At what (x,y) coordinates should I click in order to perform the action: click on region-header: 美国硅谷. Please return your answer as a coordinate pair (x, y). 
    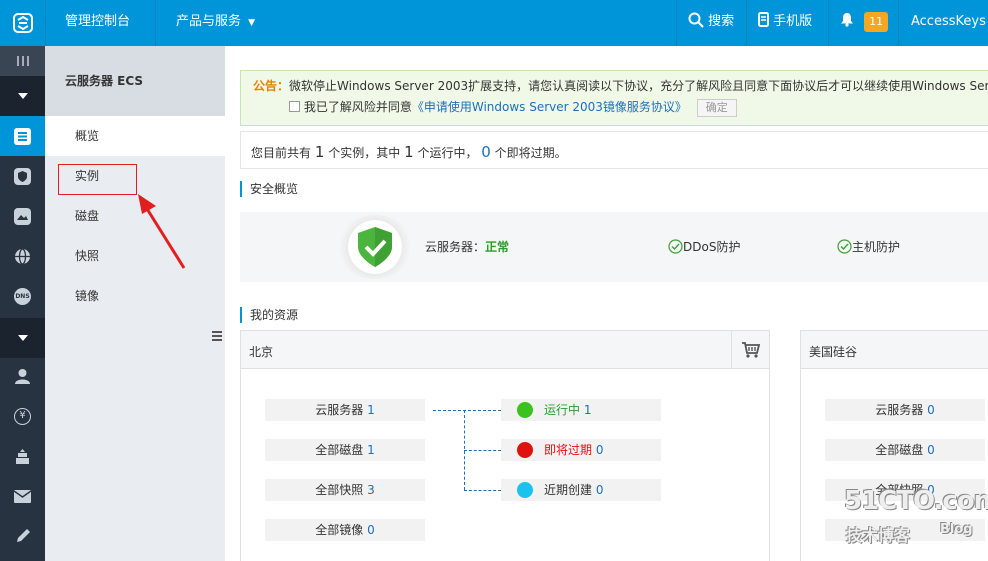
    Looking at the image, I should click on (894, 350).